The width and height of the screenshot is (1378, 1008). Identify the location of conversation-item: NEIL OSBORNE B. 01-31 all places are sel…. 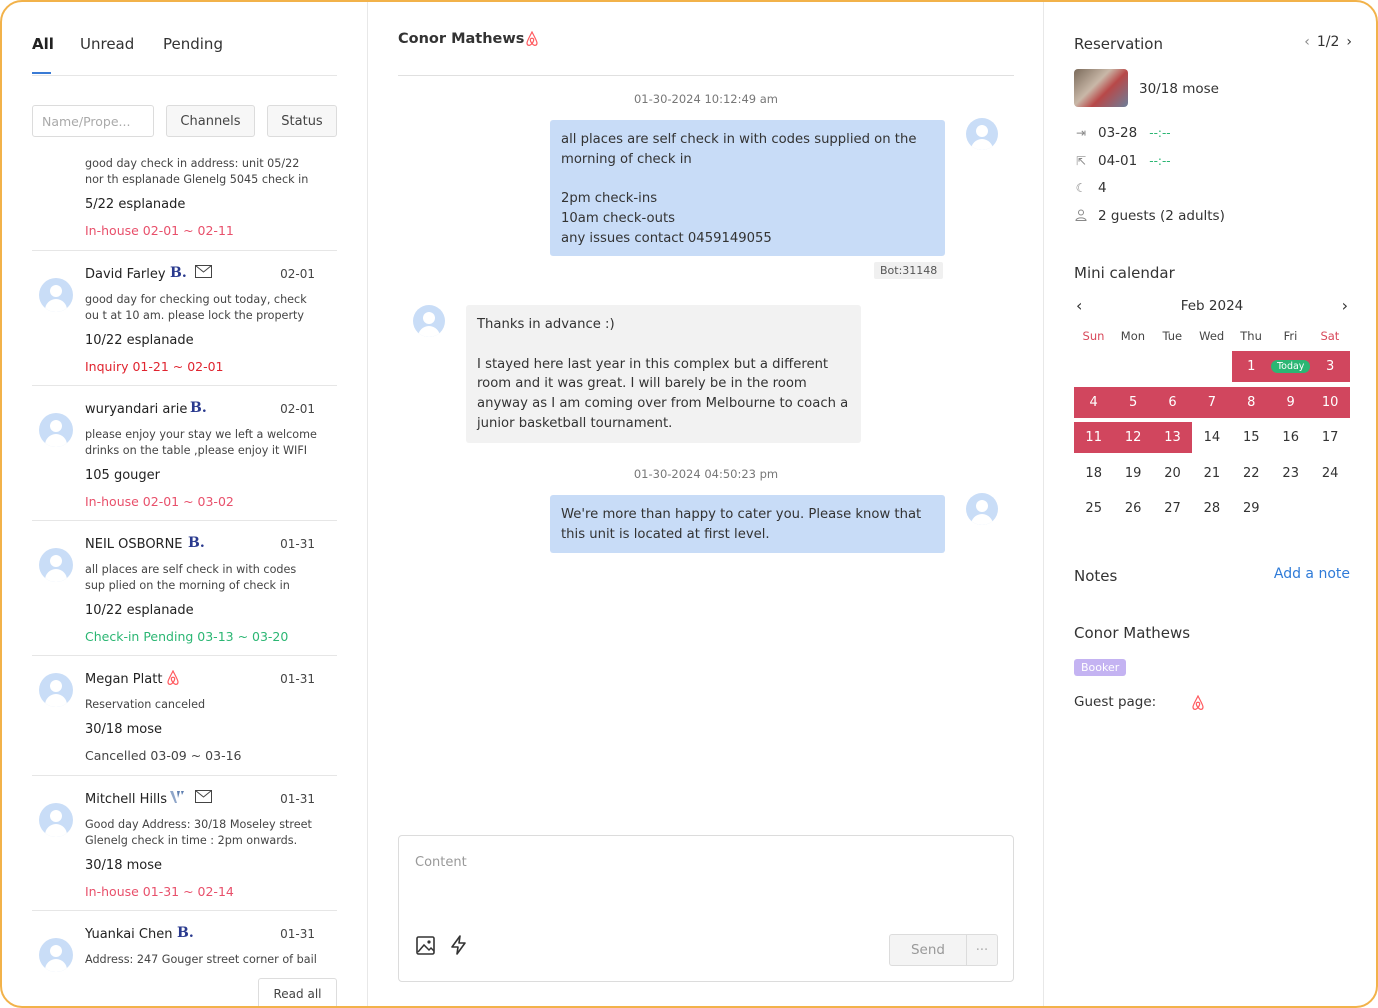
(184, 588).